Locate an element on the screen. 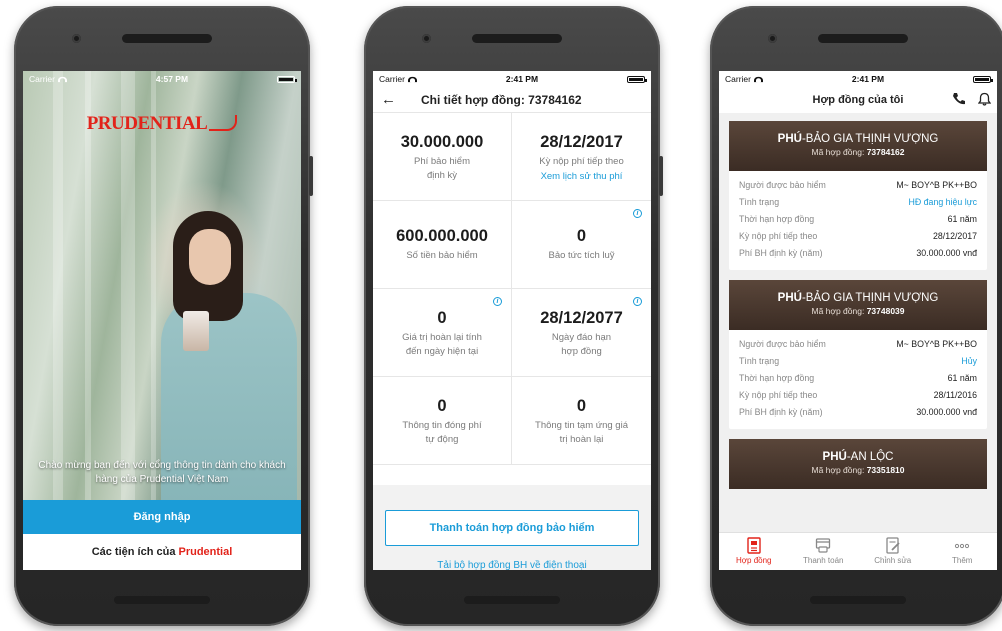  cell-value: 28/12/2077 is located at coordinates (581, 318).